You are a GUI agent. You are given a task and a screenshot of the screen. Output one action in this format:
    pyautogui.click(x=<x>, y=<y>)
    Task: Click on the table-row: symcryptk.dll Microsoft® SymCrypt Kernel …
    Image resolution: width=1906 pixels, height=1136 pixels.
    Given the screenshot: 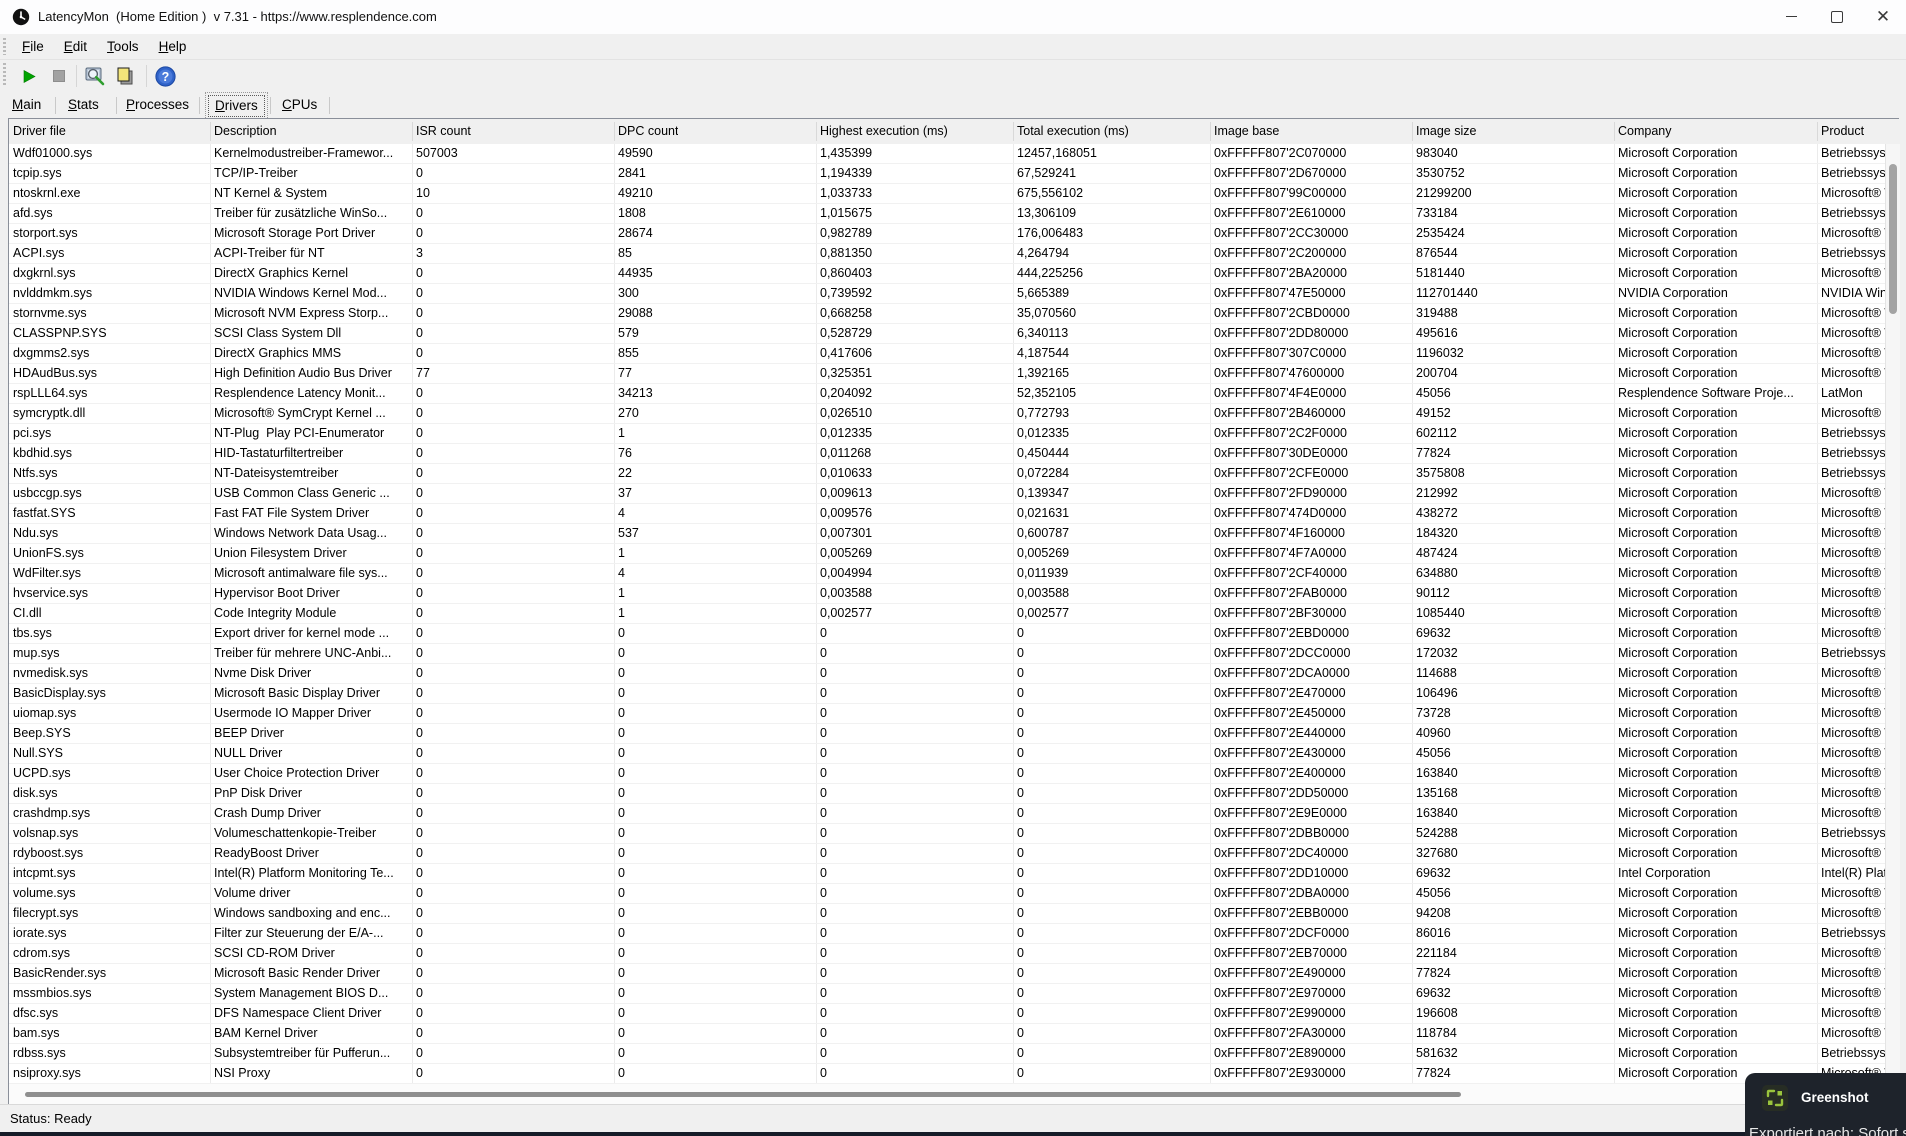 What is the action you would take?
    pyautogui.click(x=947, y=414)
    